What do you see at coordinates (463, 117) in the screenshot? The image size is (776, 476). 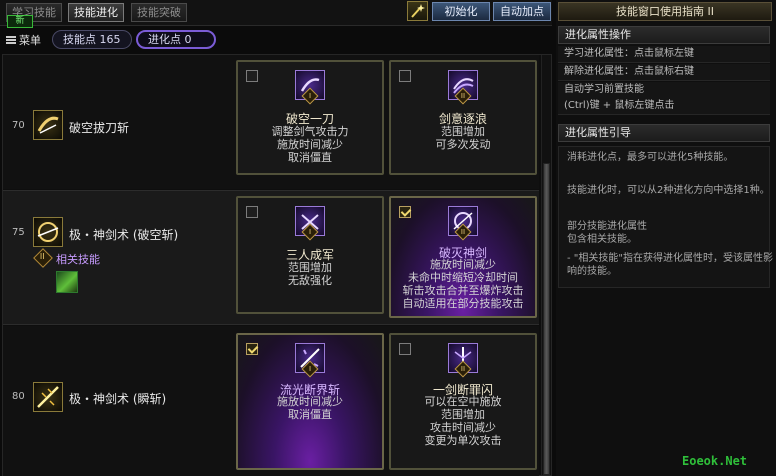 I see `evolution-card: II 剑意逐浪 范围增加 可多次发动` at bounding box center [463, 117].